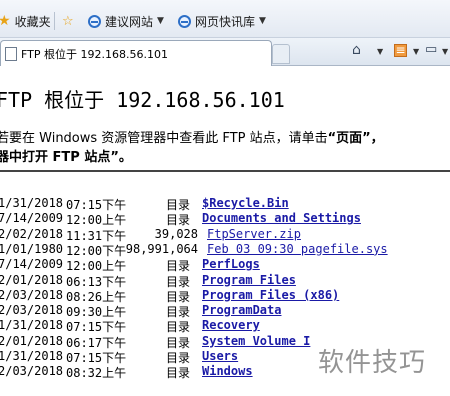  I want to click on info-line-1: 若要在 Windows 资源管理器中查看此 FTP 站点，请单击“页面”，, so click(192, 136).